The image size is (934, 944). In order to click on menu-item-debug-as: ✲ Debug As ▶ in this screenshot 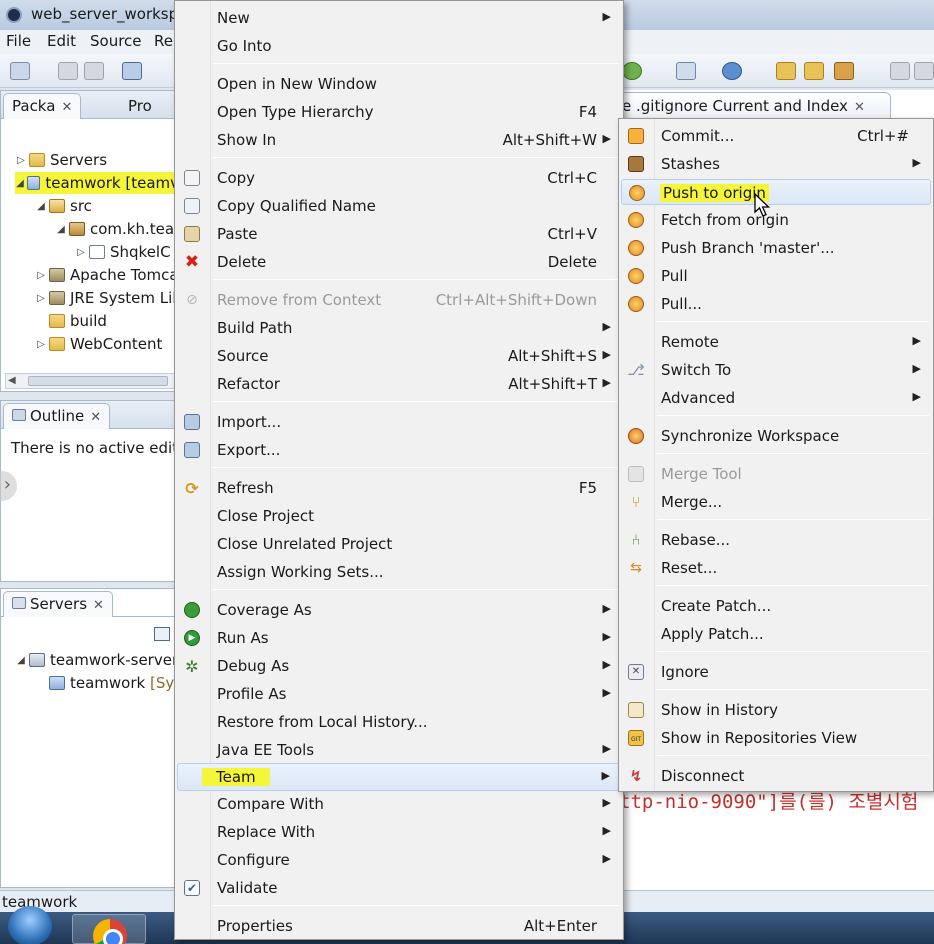, I will do `click(399, 666)`.